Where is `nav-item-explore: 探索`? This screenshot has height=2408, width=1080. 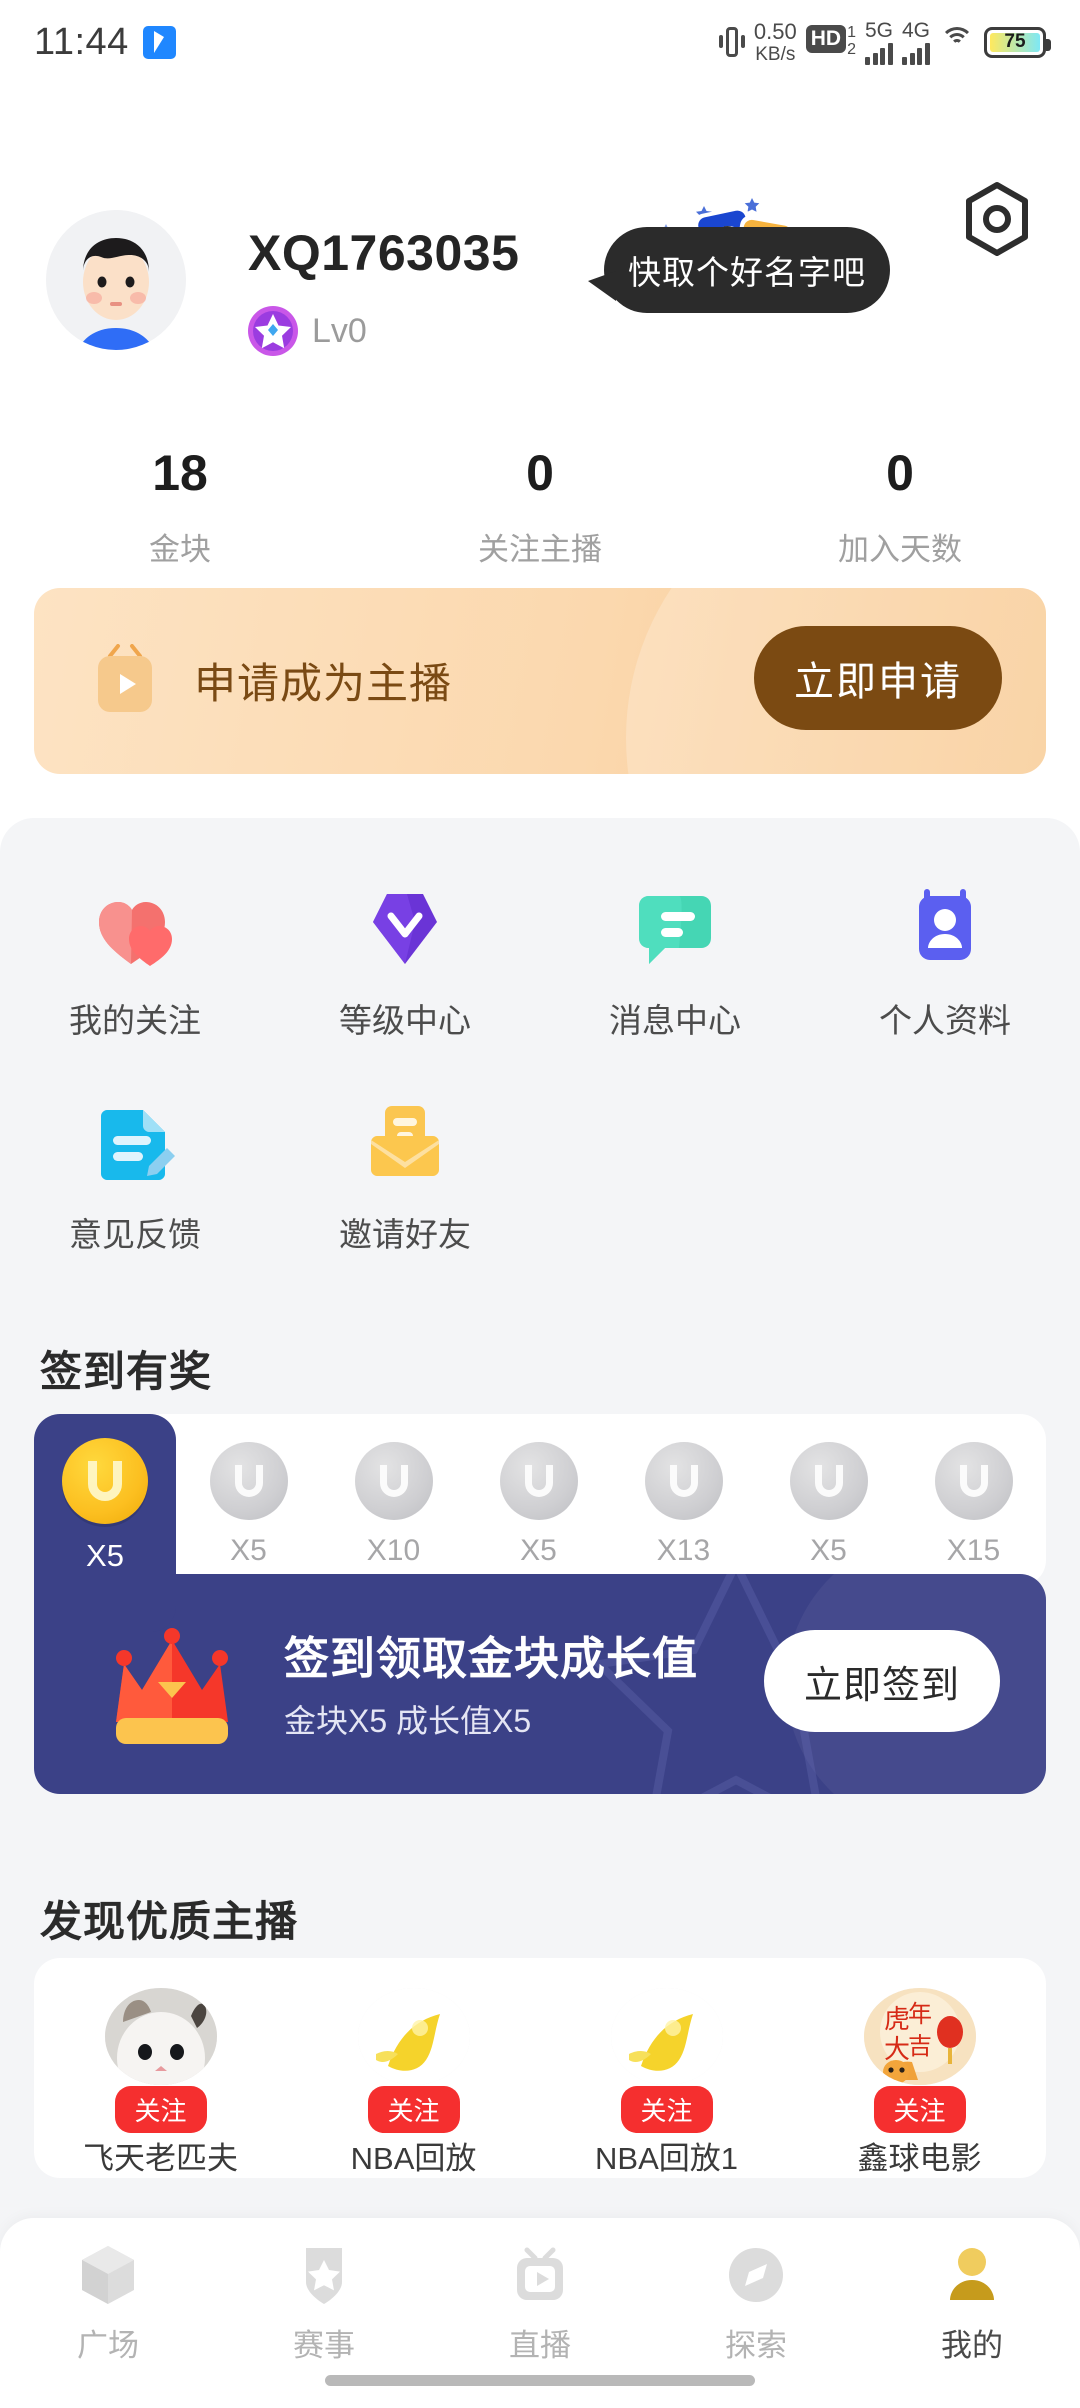
nav-item-explore: 探索 is located at coordinates (756, 2302).